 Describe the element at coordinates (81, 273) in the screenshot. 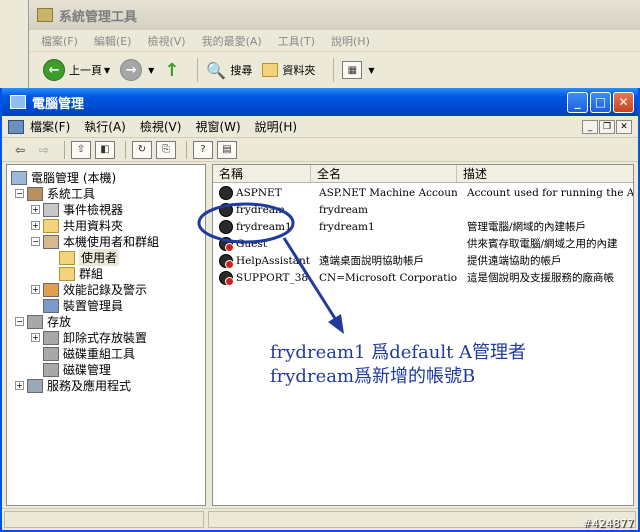

I see `tree-item-groups: 群組` at that location.